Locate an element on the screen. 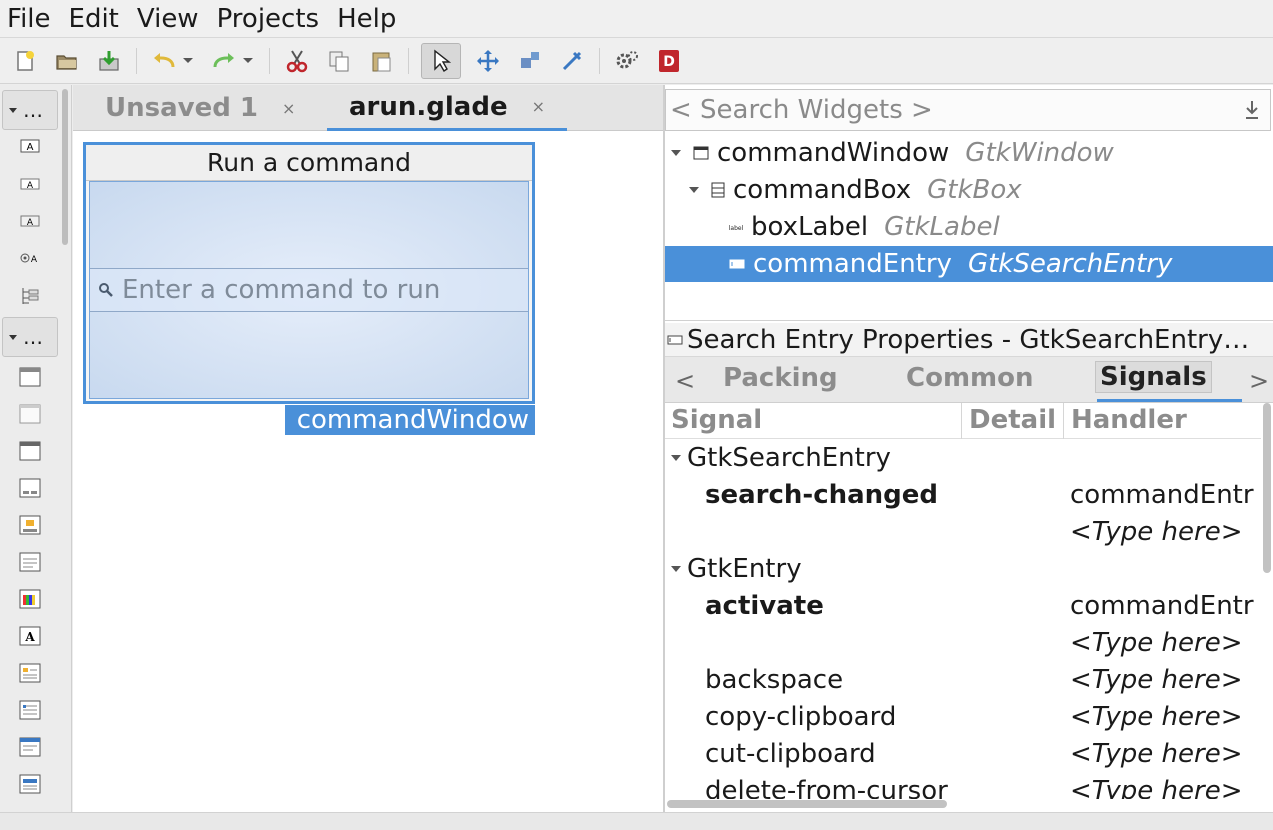 This screenshot has height=830, width=1273. palette-radio-icon: A is located at coordinates (30, 258).